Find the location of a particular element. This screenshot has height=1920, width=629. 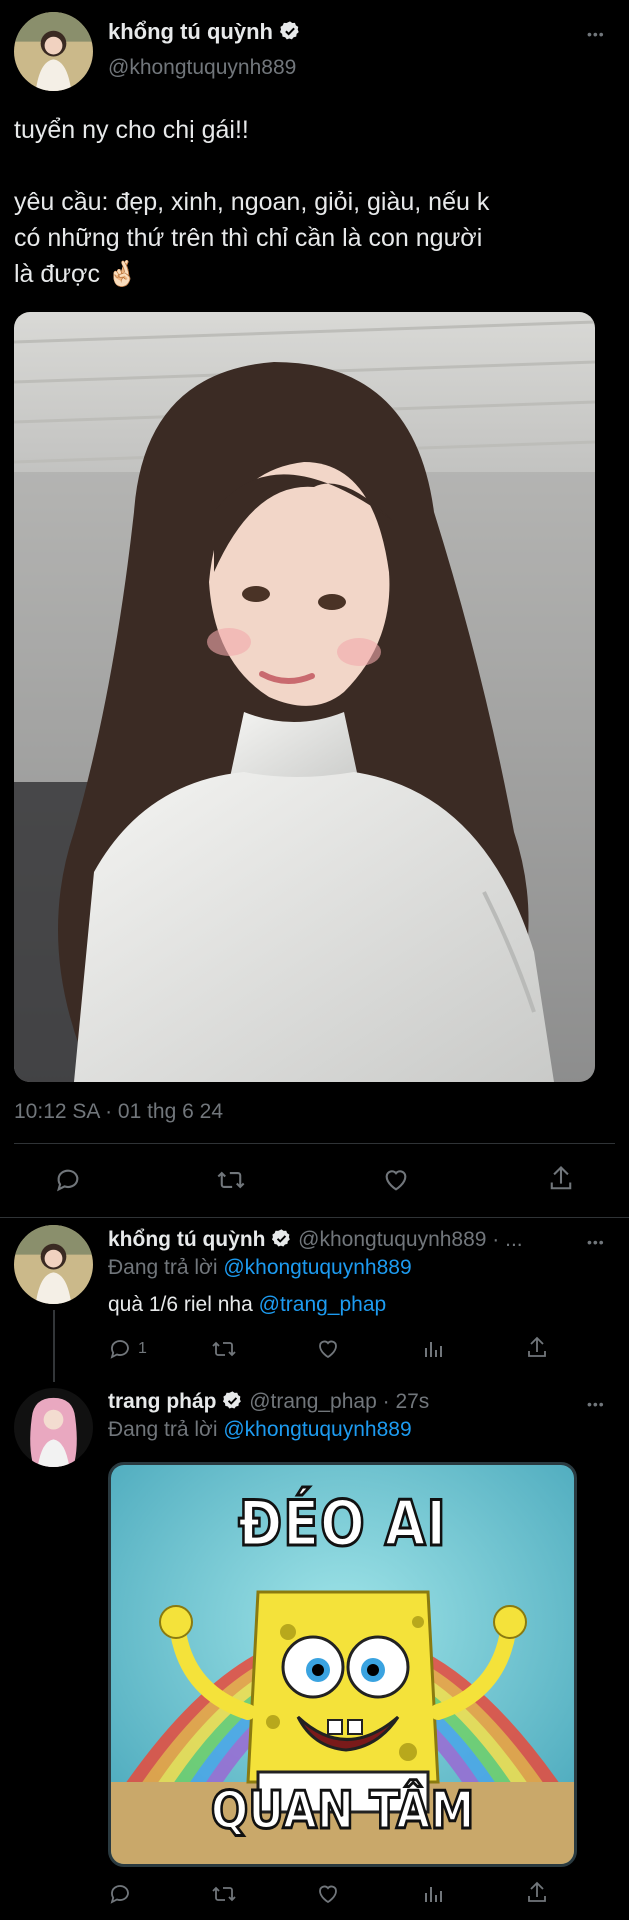

handle: @khongtuquynh889 is located at coordinates (202, 68).